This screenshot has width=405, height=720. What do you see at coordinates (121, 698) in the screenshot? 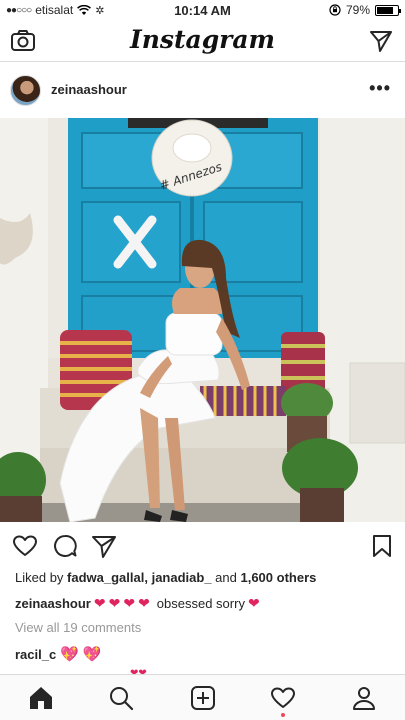
I see `search-icon` at bounding box center [121, 698].